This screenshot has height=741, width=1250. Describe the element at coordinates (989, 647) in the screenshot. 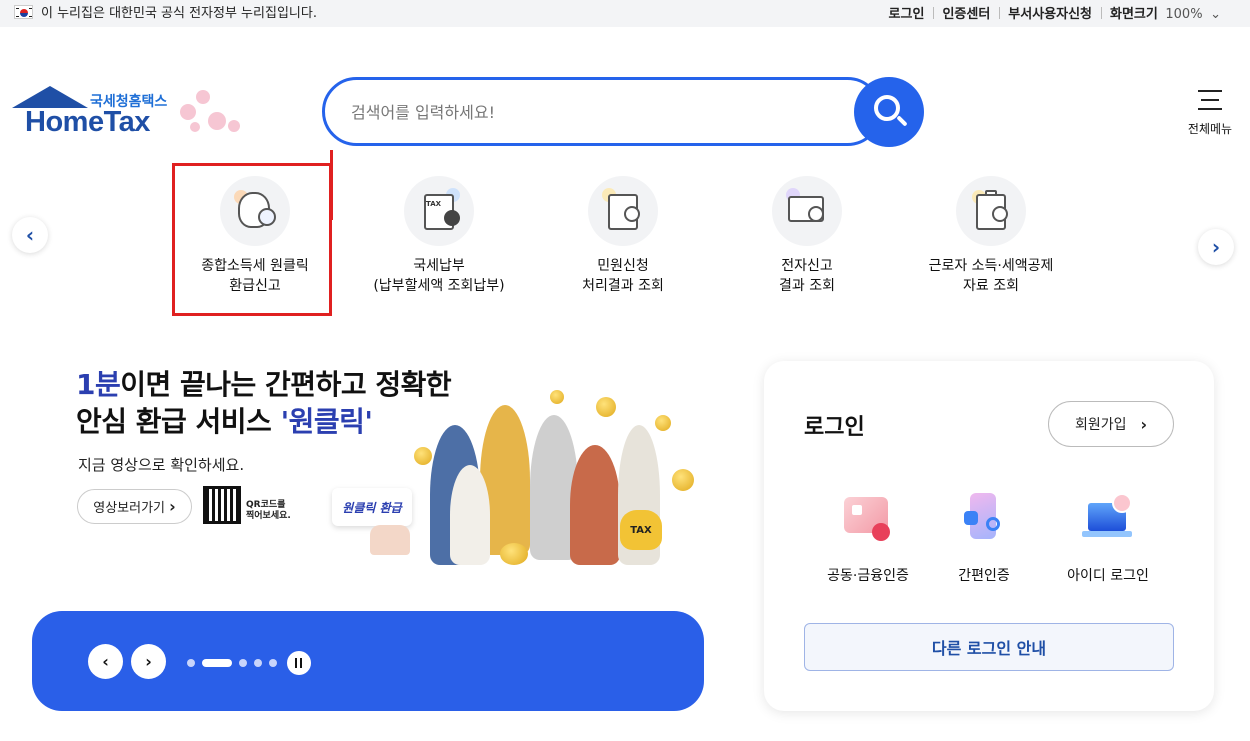

I see `other-login-guide-button: 다른 로그인 안내` at that location.